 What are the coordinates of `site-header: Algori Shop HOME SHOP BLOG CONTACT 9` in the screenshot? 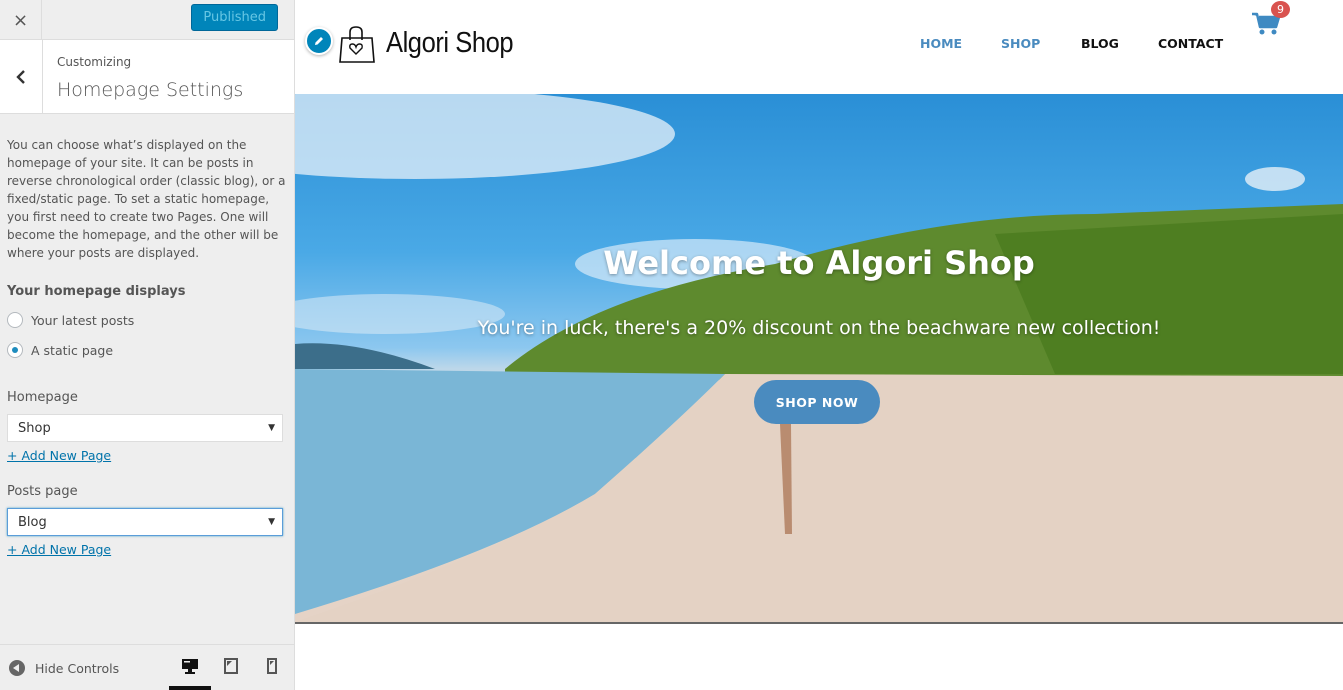 It's located at (819, 47).